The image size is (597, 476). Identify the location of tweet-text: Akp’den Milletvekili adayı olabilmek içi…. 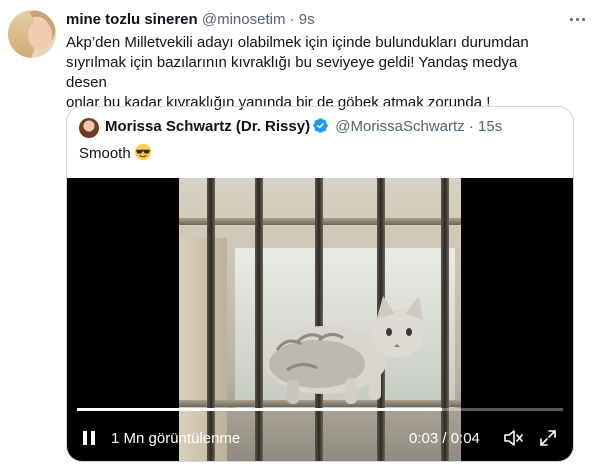
(306, 73).